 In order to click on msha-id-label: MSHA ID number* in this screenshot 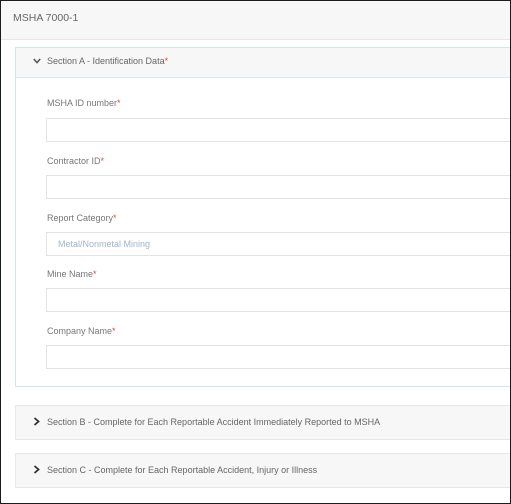, I will do `click(84, 103)`.